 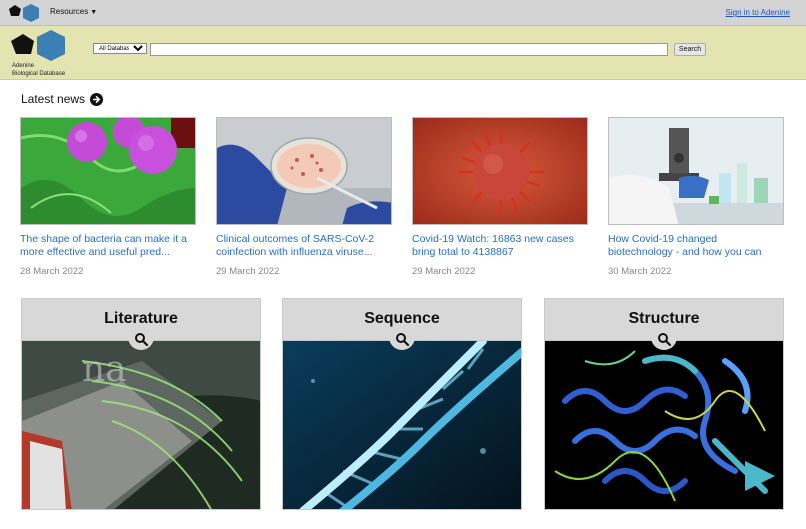 I want to click on latest-news-heading: Latest news, so click(x=62, y=99).